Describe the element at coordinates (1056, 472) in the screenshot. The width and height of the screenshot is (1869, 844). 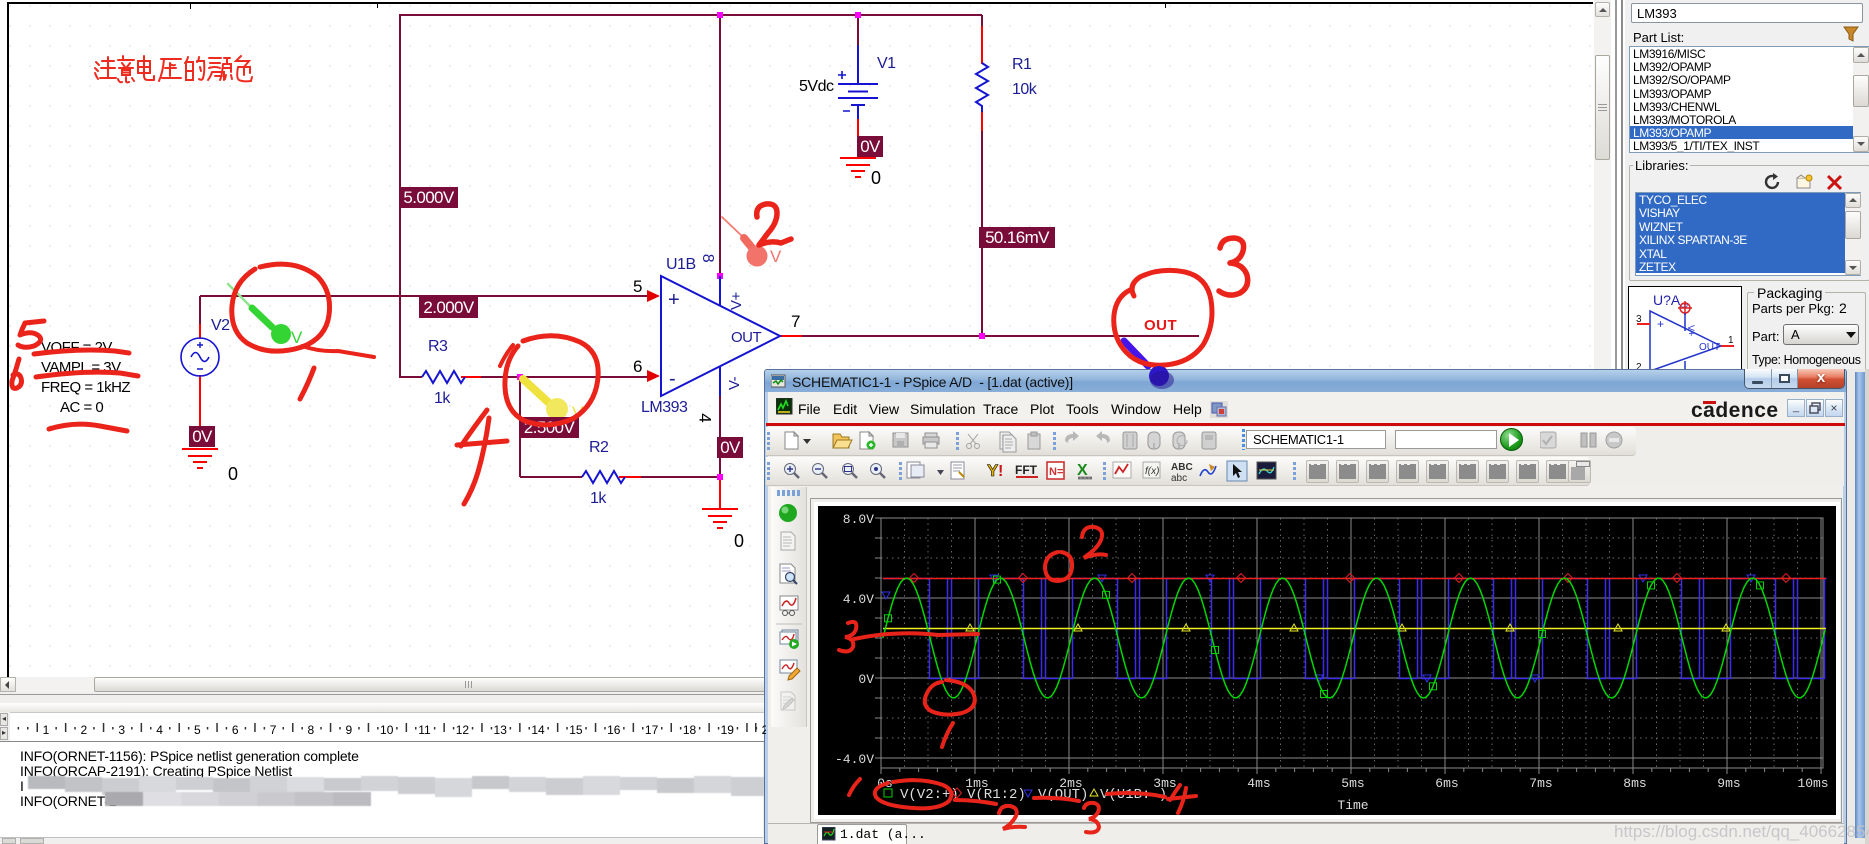
I see `svg-text: N=` at that location.